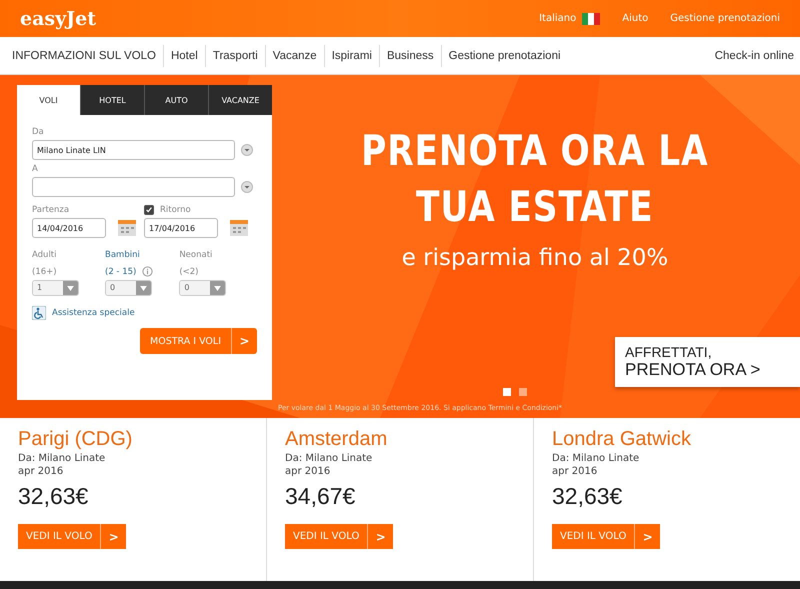 This screenshot has width=800, height=589. Describe the element at coordinates (557, 18) in the screenshot. I see `language-link: Italiano` at that location.